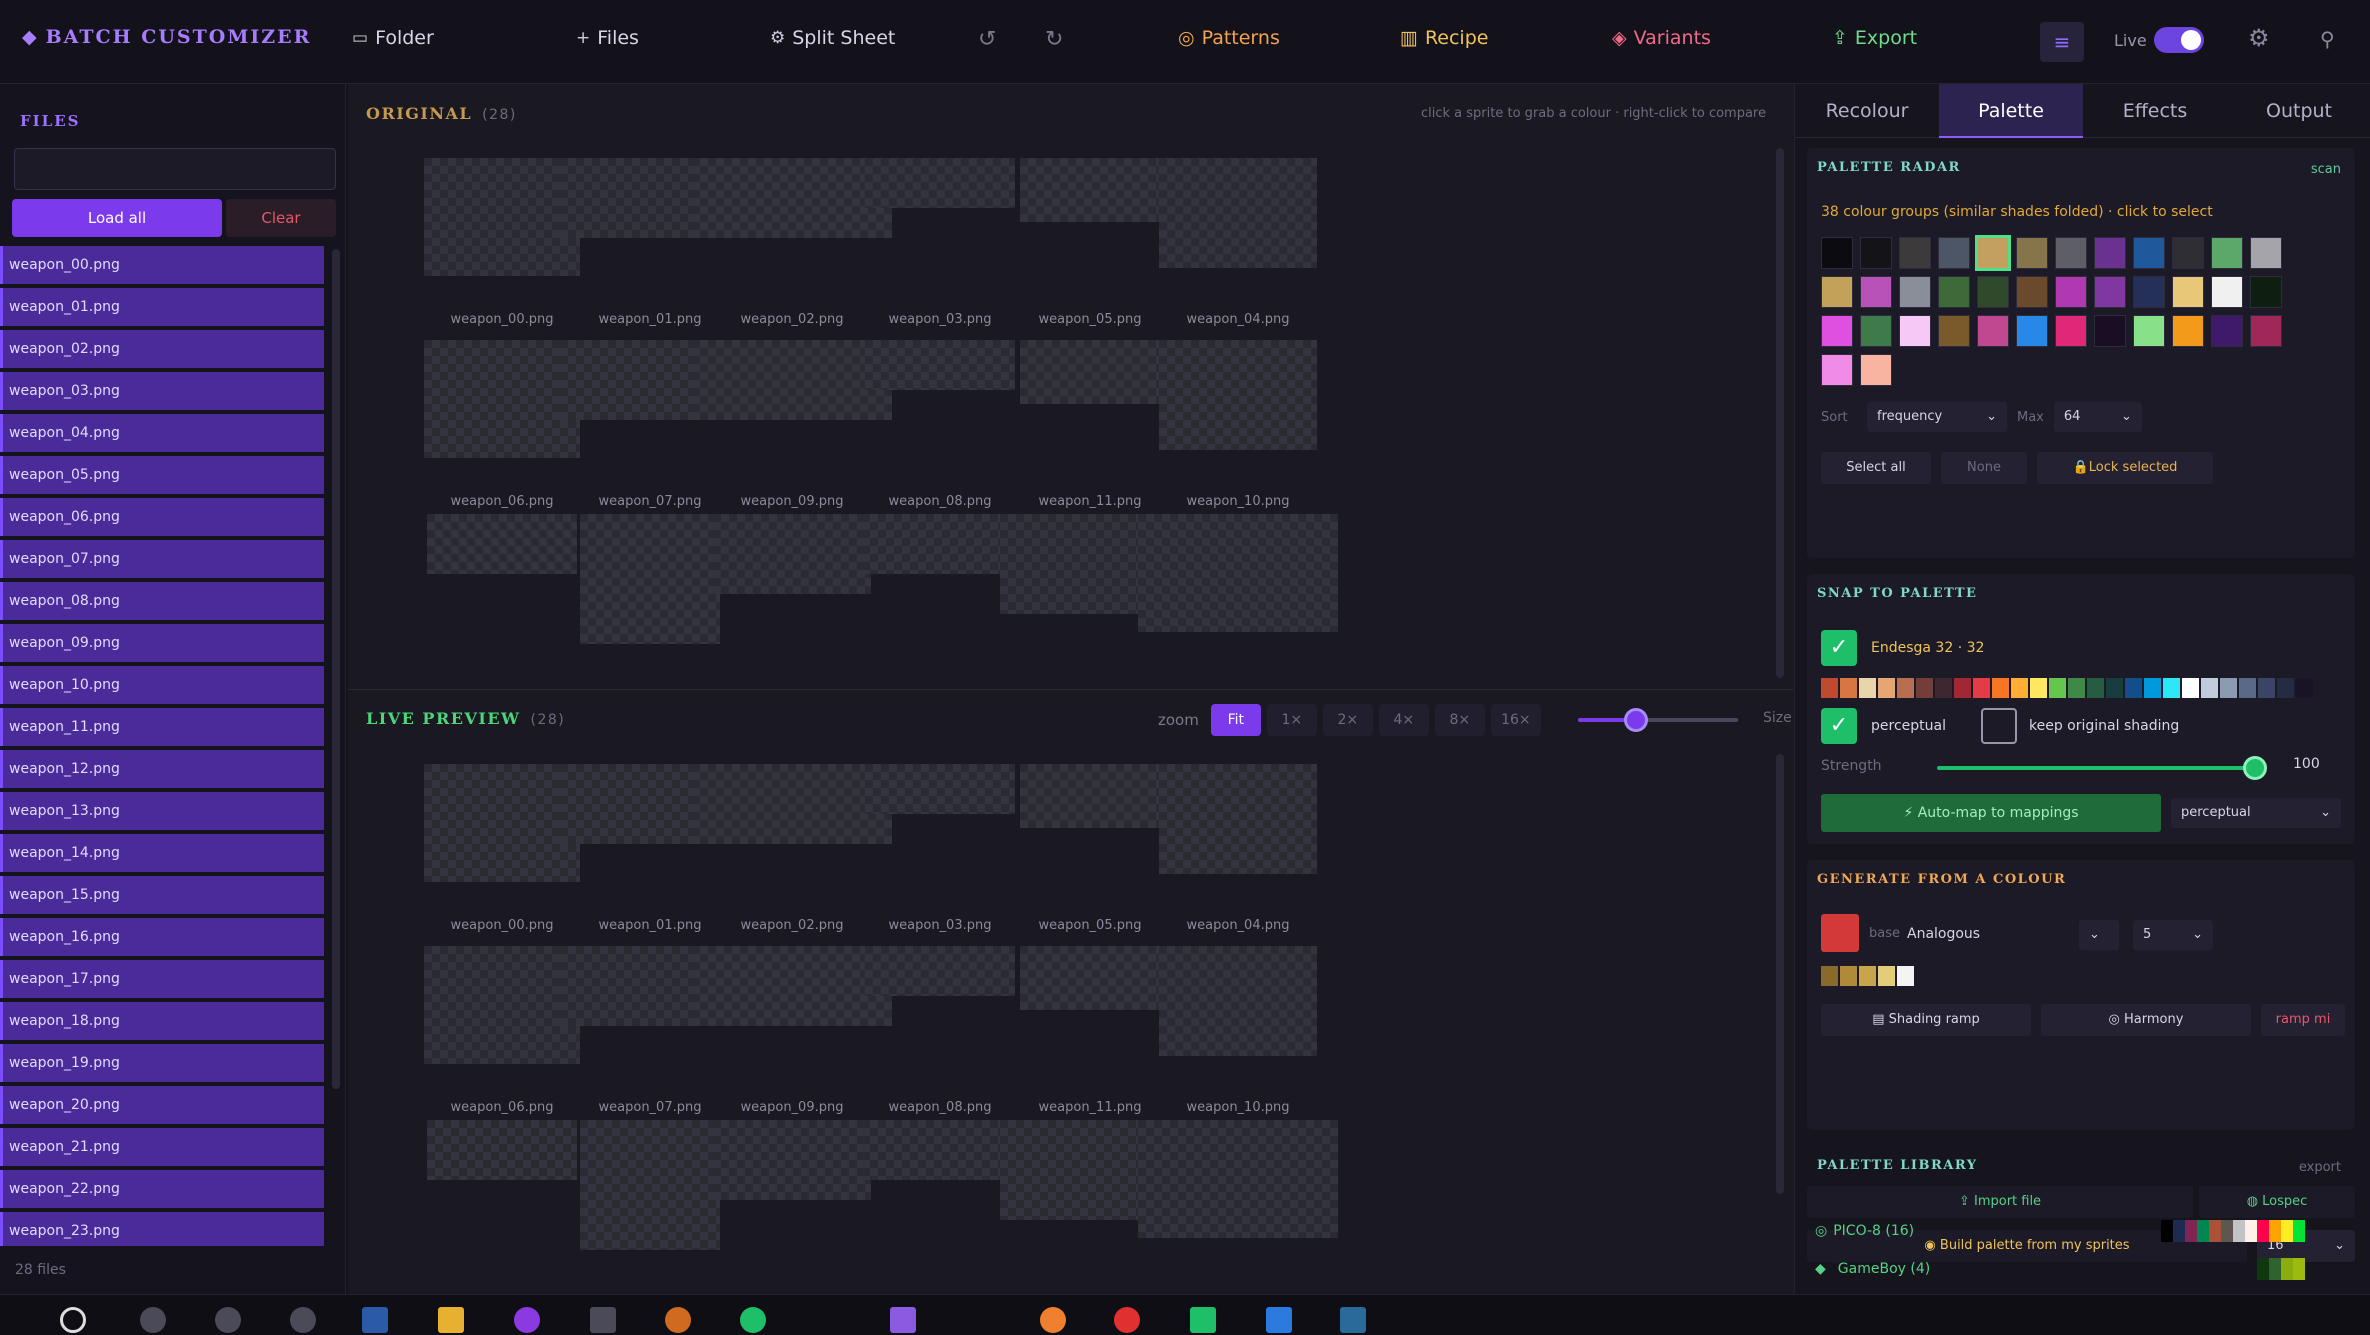 This screenshot has width=2370, height=1335. Describe the element at coordinates (1839, 726) in the screenshot. I see `perceptual-checkbox: ✓` at that location.